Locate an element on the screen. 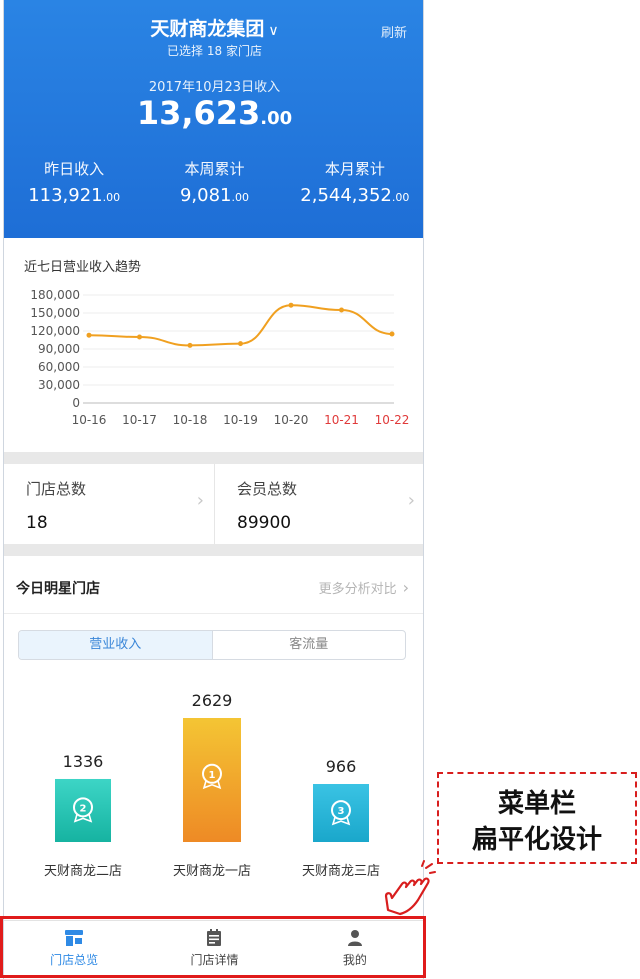  medal-rank: 2 is located at coordinates (83, 808).